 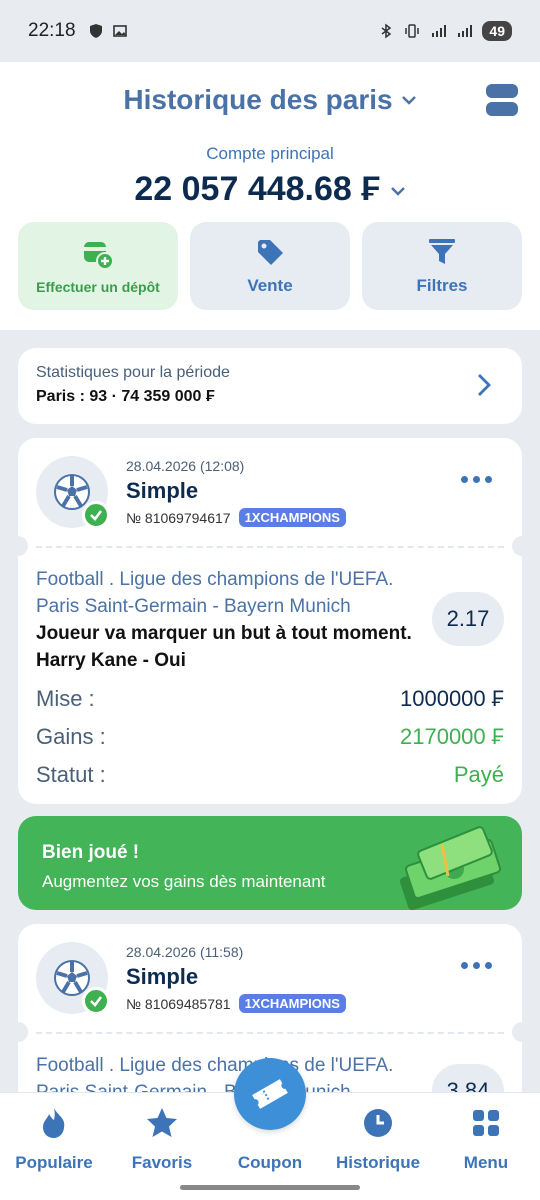 What do you see at coordinates (439, 31) in the screenshot?
I see `signal-4g-icon` at bounding box center [439, 31].